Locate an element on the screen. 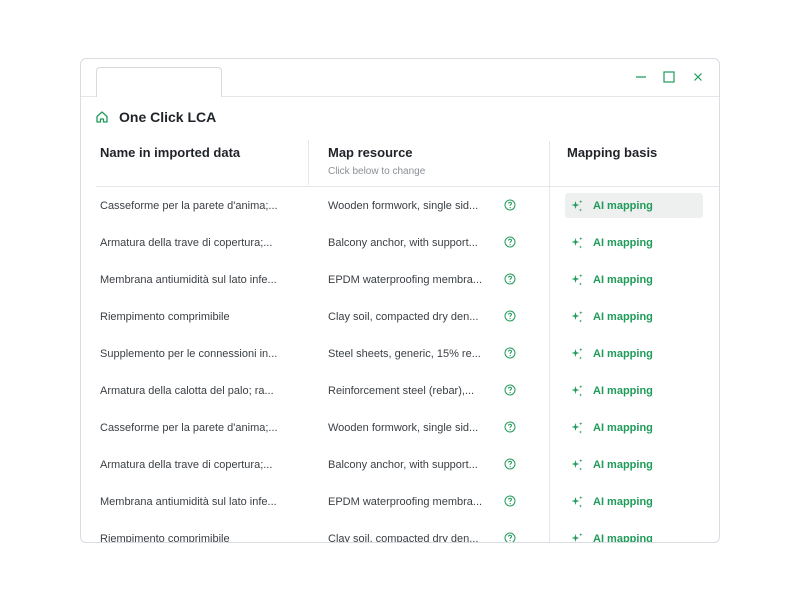  column-title: Mapping basis is located at coordinates (612, 152).